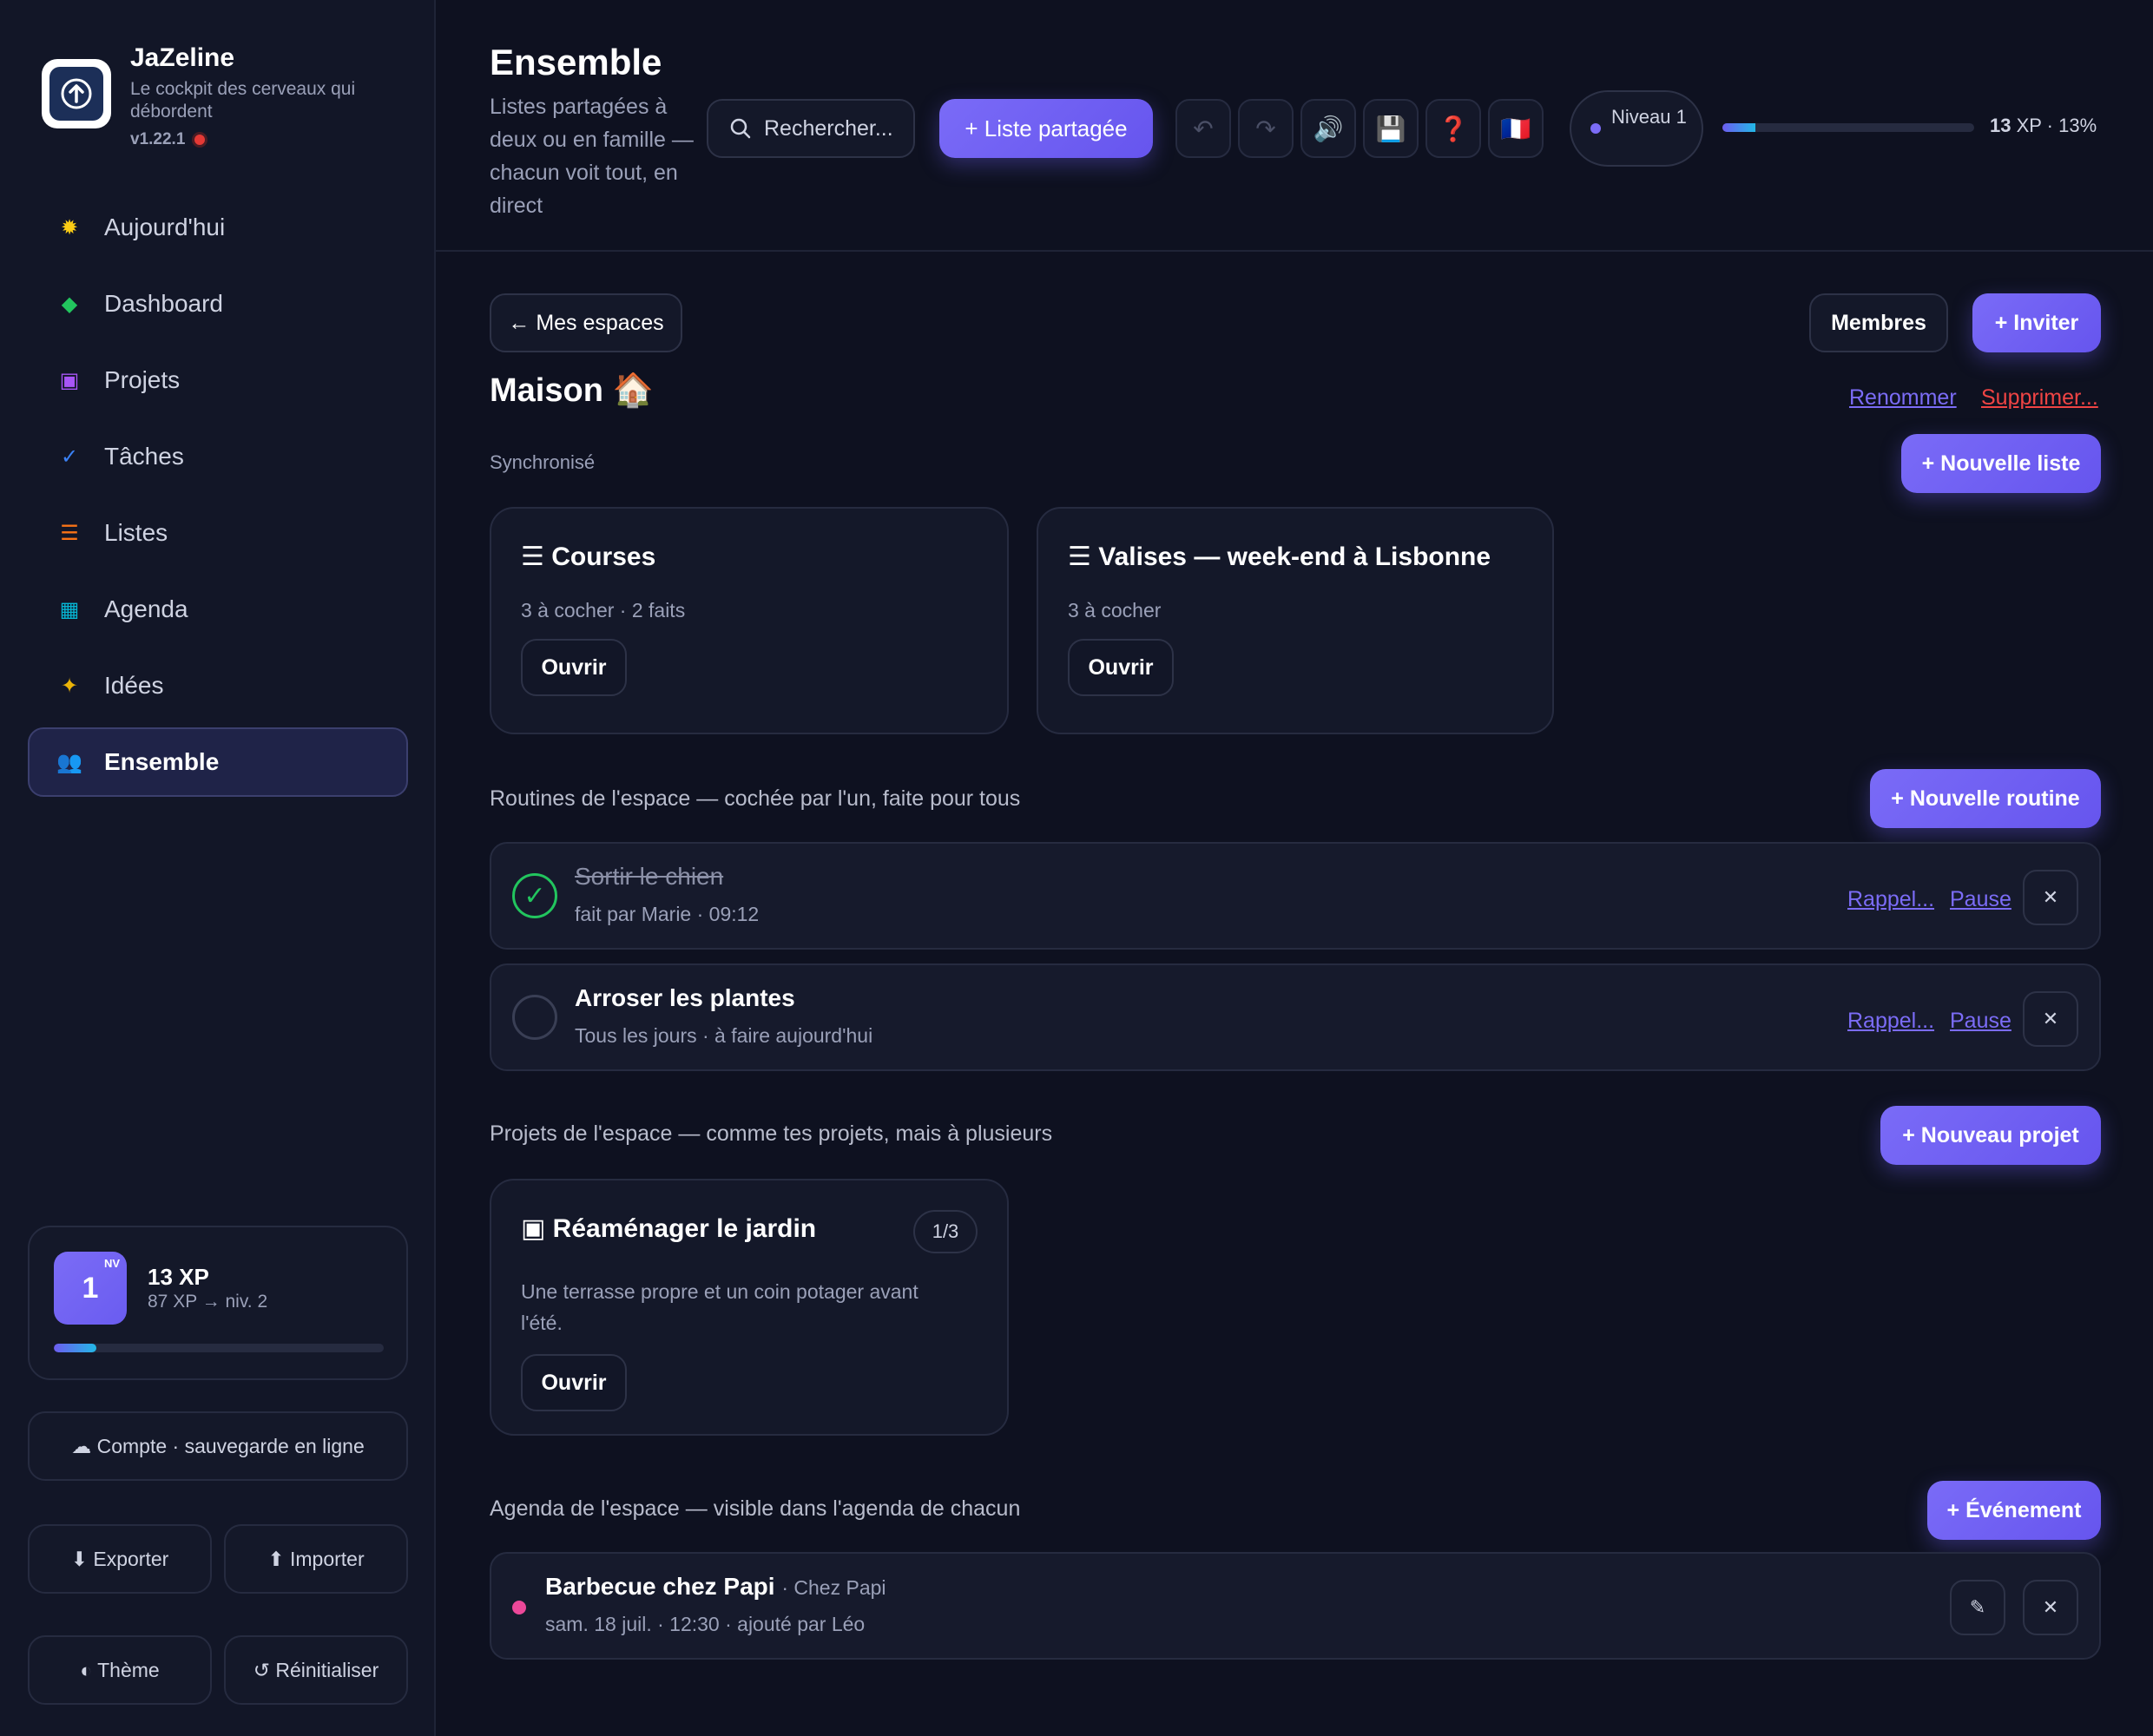  Describe the element at coordinates (1977, 1607) in the screenshot. I see `edit-pencil-icon: ✎` at that location.